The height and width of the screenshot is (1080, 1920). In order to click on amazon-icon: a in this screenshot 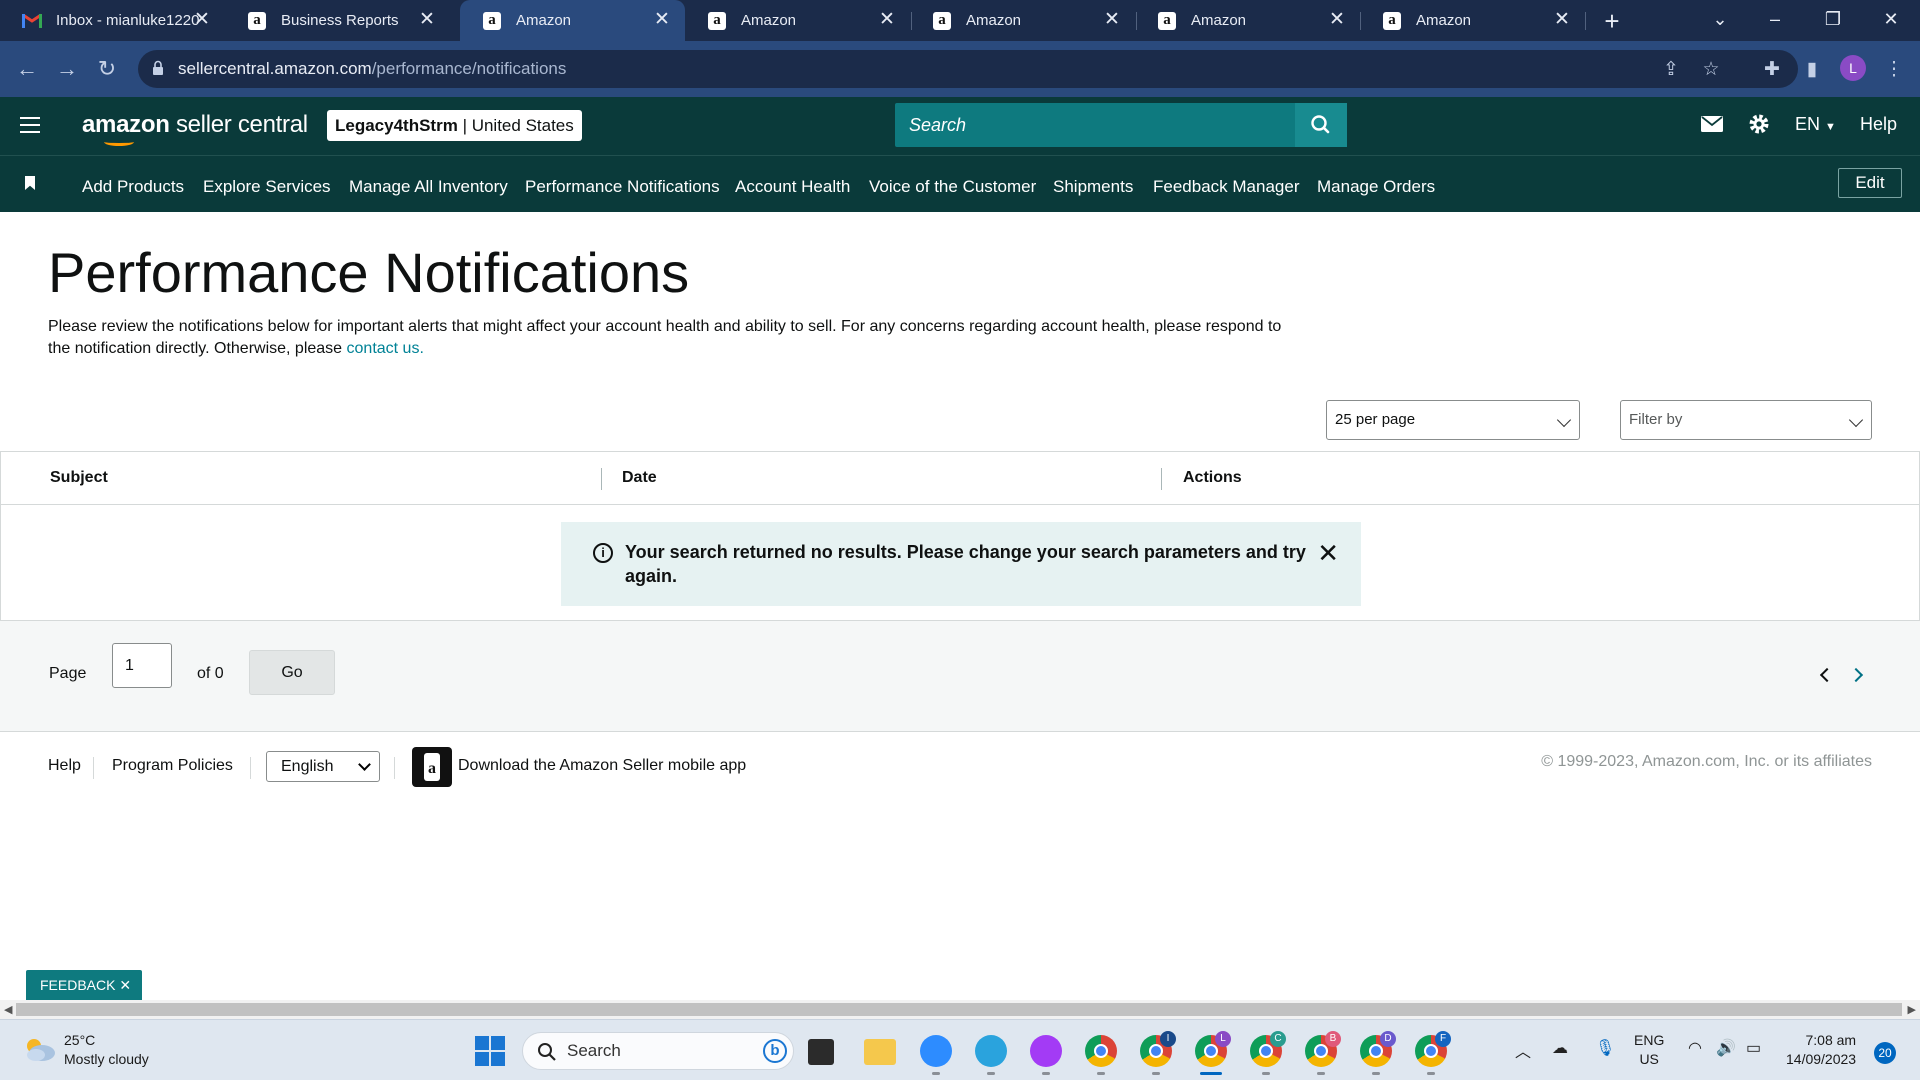, I will do `click(1167, 21)`.